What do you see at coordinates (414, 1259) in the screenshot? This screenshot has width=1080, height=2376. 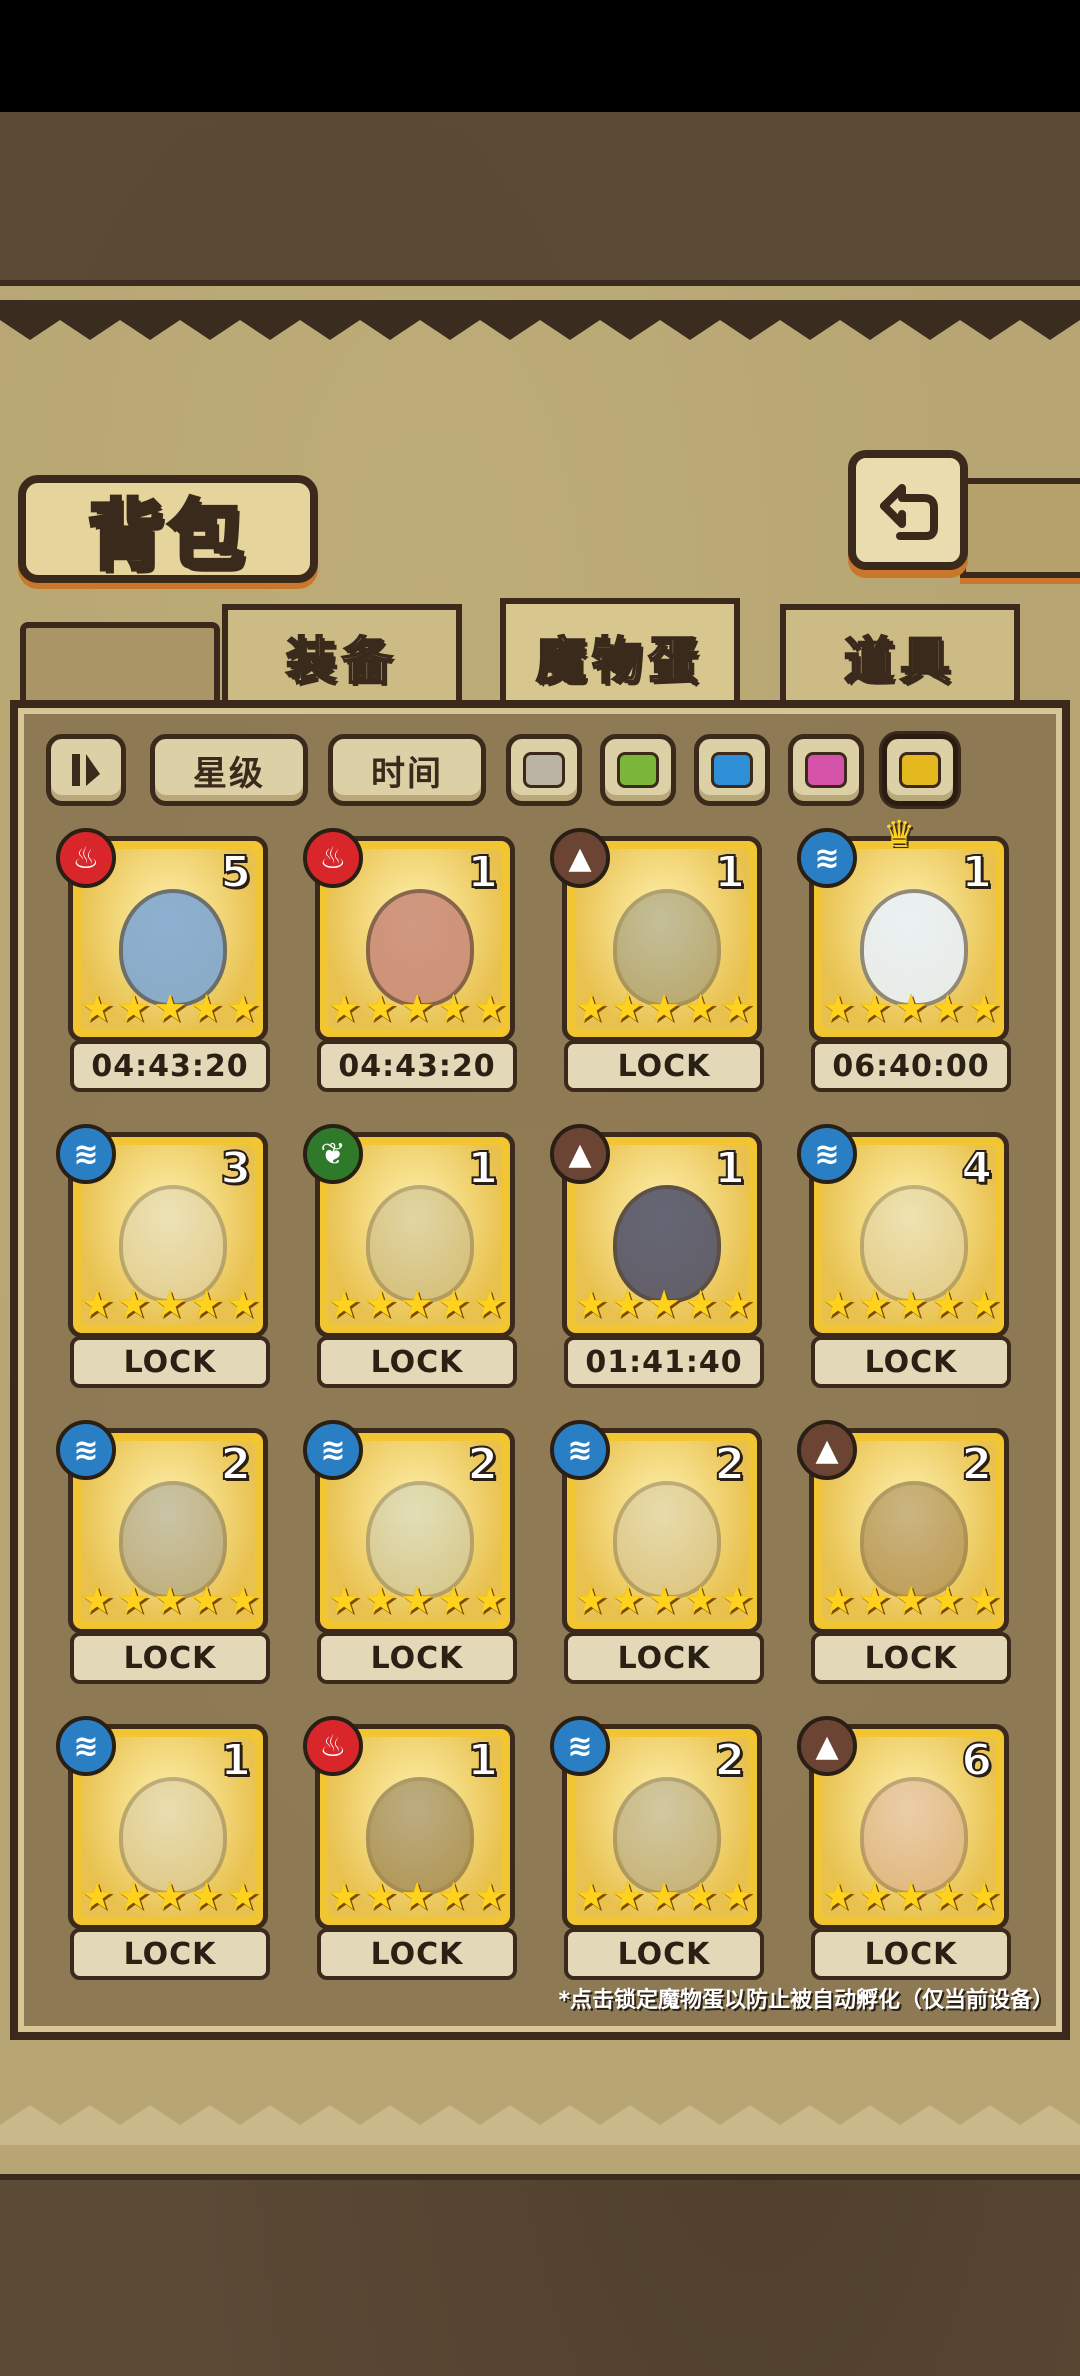 I see `egg-card: 1 ❦ ★ ★ ★ ★ ★ LOCK` at bounding box center [414, 1259].